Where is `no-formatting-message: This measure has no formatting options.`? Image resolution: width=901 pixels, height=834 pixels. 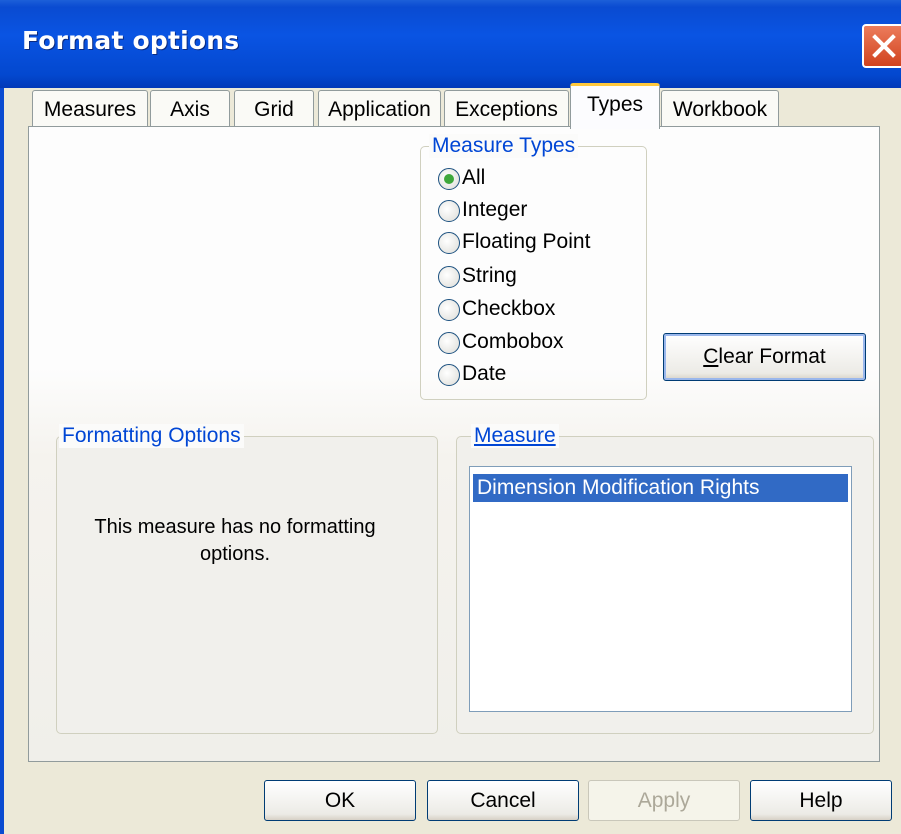 no-formatting-message: This measure has no formatting options. is located at coordinates (235, 540).